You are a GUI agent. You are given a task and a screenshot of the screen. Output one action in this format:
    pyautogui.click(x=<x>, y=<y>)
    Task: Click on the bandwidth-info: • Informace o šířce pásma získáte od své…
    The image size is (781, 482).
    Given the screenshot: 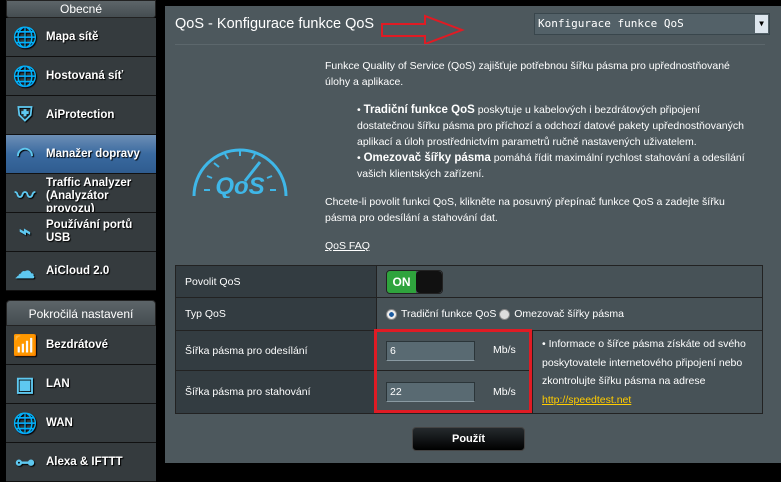 What is the action you would take?
    pyautogui.click(x=647, y=372)
    